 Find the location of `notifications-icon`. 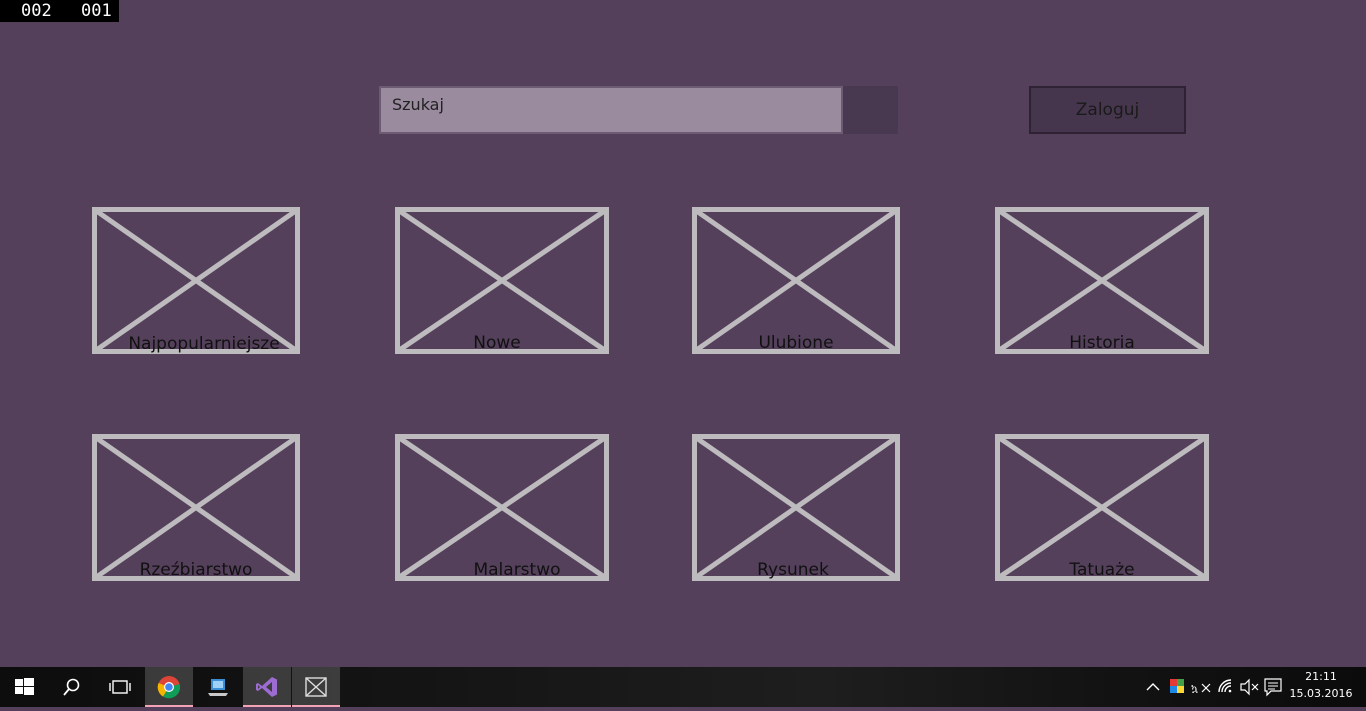

notifications-icon is located at coordinates (1273, 687).